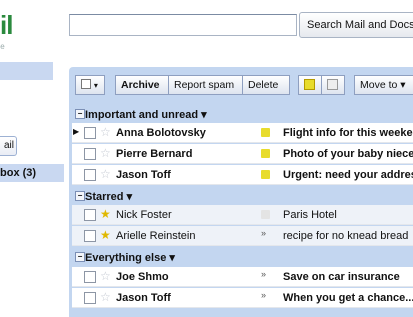 The image size is (413, 317). What do you see at coordinates (146, 115) in the screenshot?
I see `section-label: Important and unread ▾` at bounding box center [146, 115].